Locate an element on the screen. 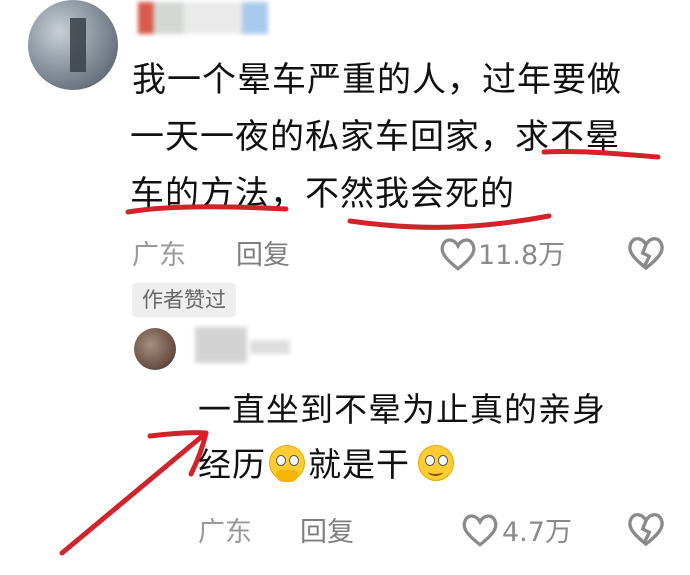  reply-text-line: 经历 就是干 is located at coordinates (327, 465).